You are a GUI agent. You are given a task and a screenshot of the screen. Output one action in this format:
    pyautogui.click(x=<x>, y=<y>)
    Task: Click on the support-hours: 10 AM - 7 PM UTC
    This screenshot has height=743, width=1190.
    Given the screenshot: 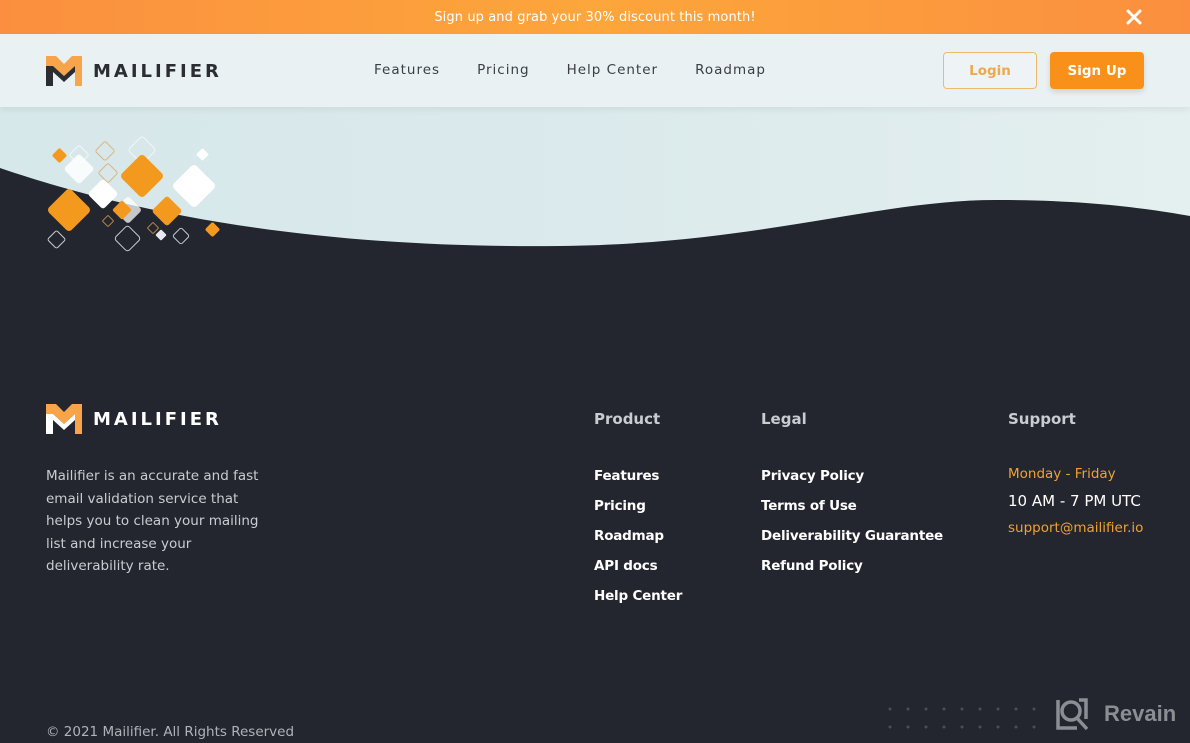 What is the action you would take?
    pyautogui.click(x=1074, y=501)
    